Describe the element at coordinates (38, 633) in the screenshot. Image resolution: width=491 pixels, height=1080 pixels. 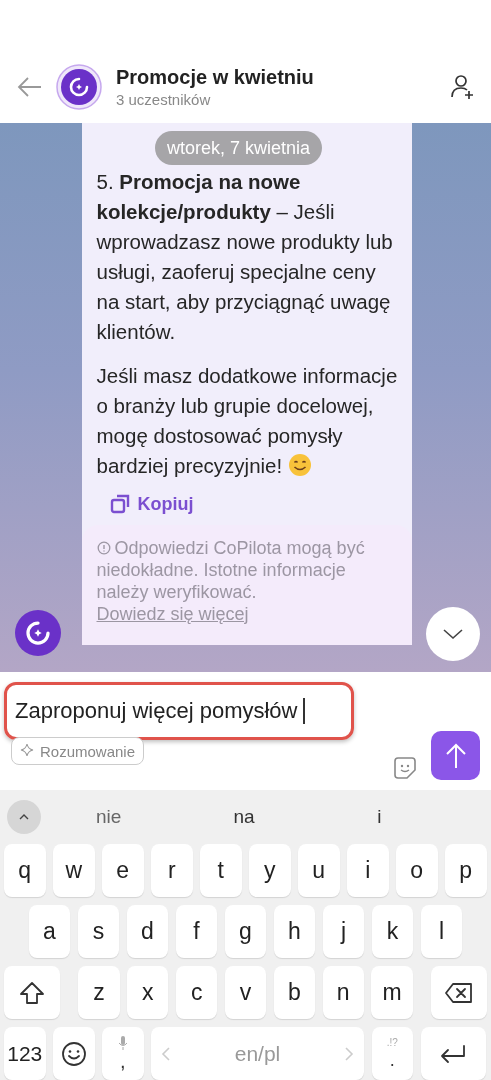
I see `bot-avatar` at that location.